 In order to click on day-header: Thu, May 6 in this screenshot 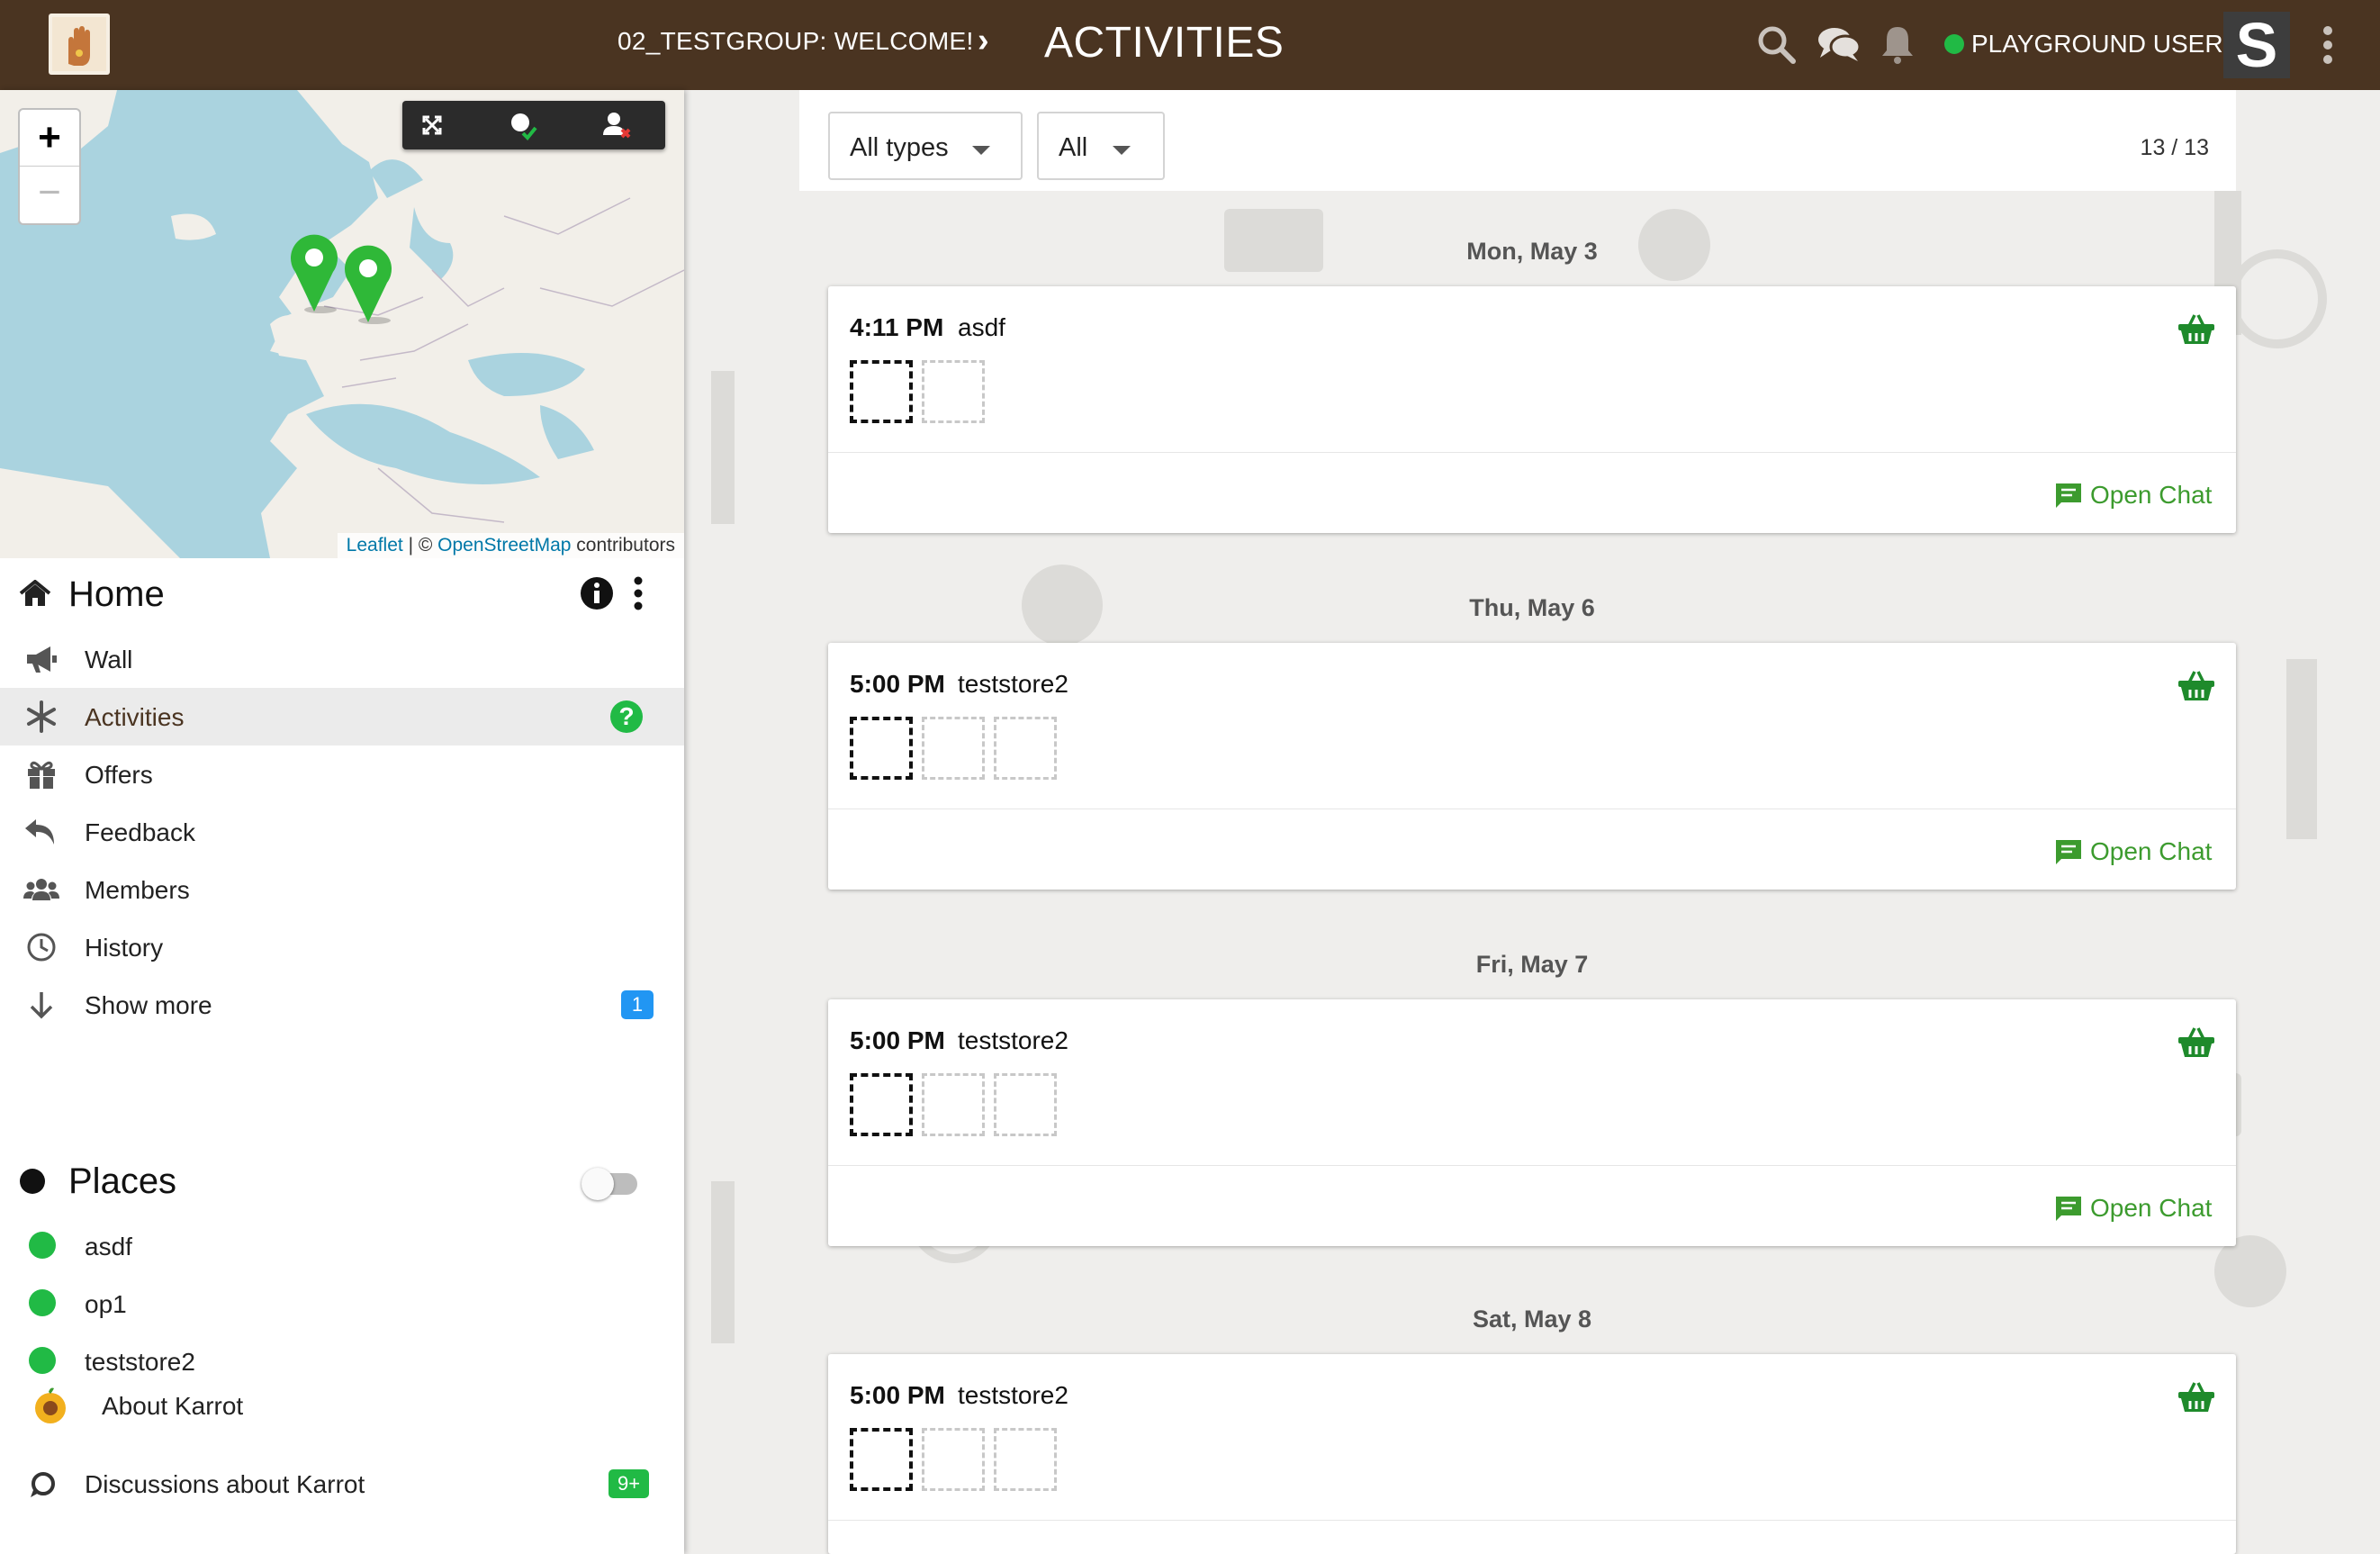, I will do `click(1532, 607)`.